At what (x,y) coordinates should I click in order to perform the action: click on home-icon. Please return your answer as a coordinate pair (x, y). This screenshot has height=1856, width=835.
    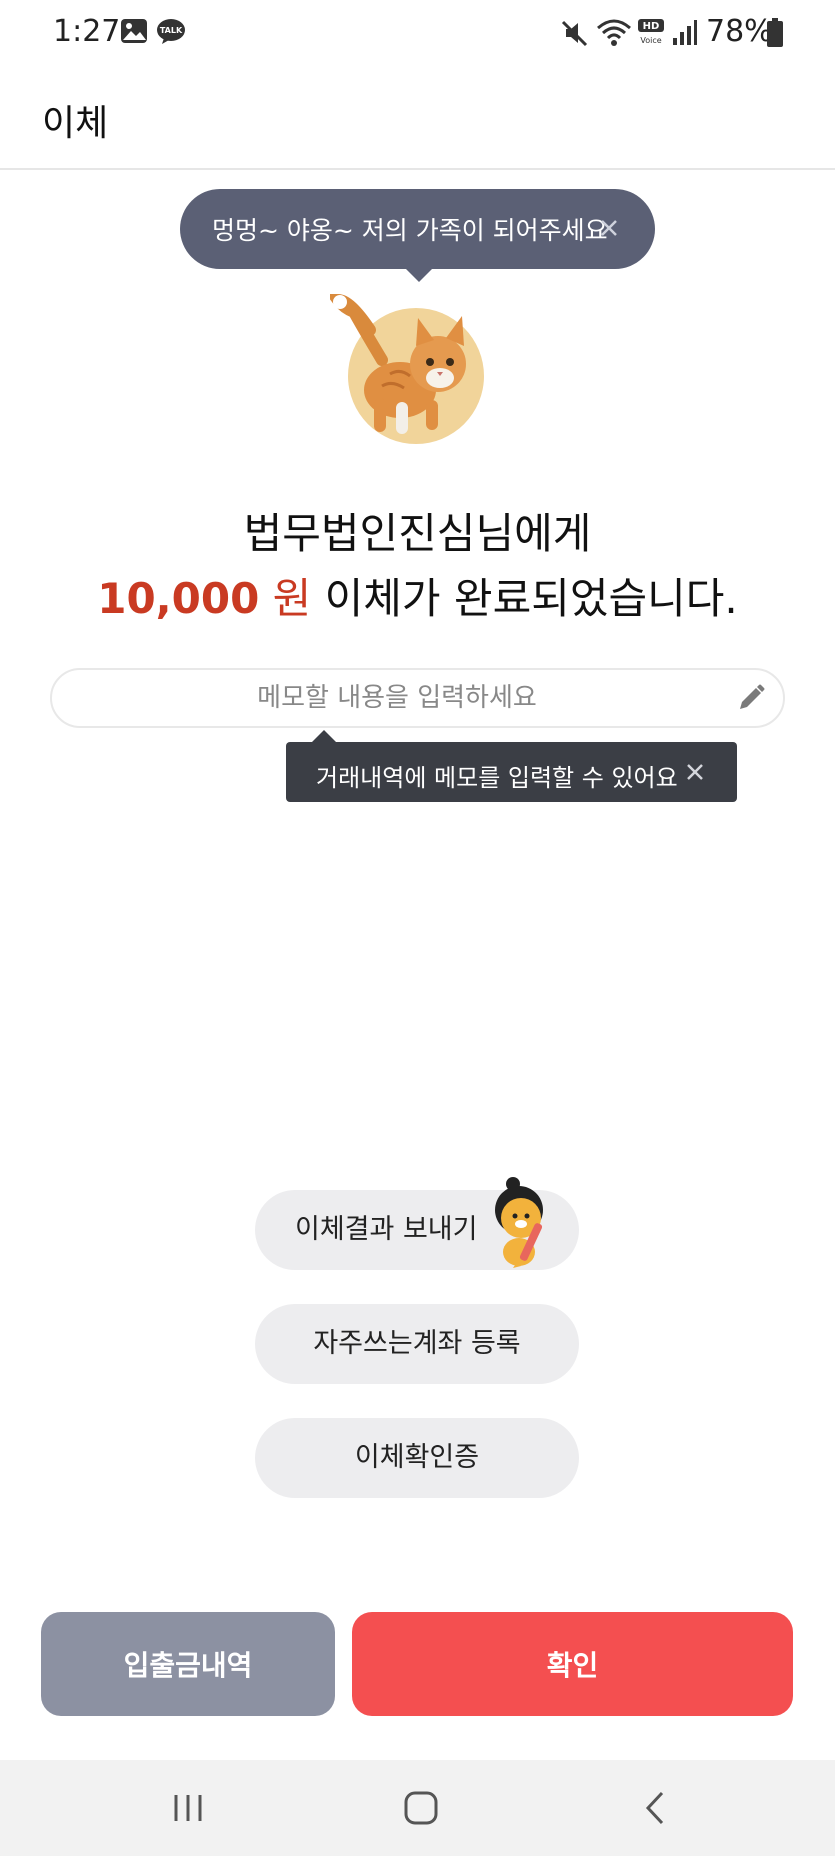
    Looking at the image, I should click on (421, 1808).